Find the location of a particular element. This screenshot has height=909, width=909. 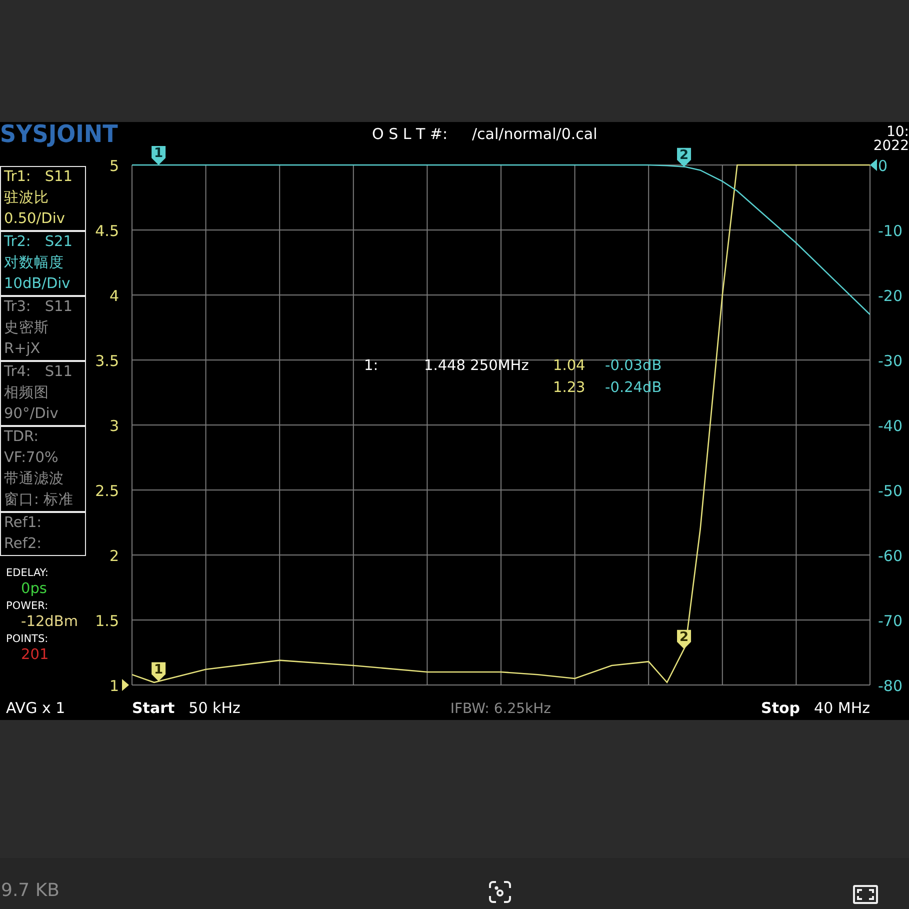

axis-tick-label: 1.5 is located at coordinates (107, 621).